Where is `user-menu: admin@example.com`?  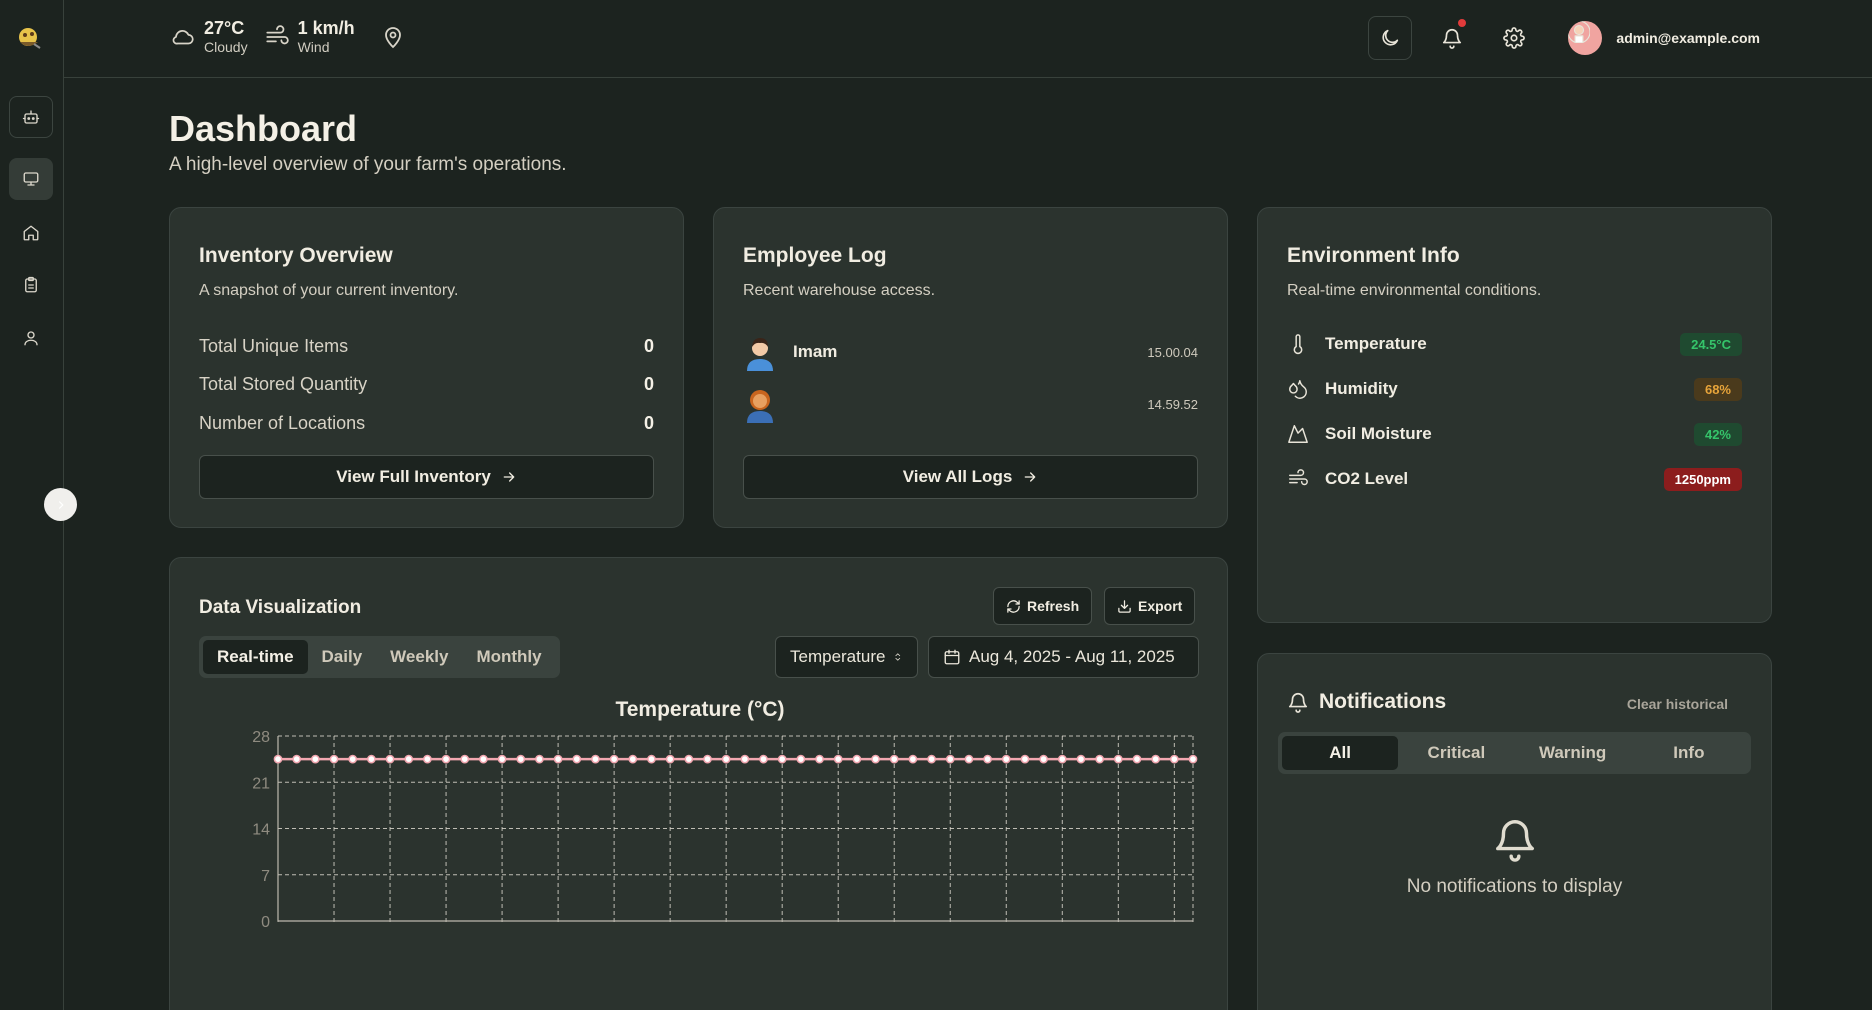 user-menu: admin@example.com is located at coordinates (1664, 38).